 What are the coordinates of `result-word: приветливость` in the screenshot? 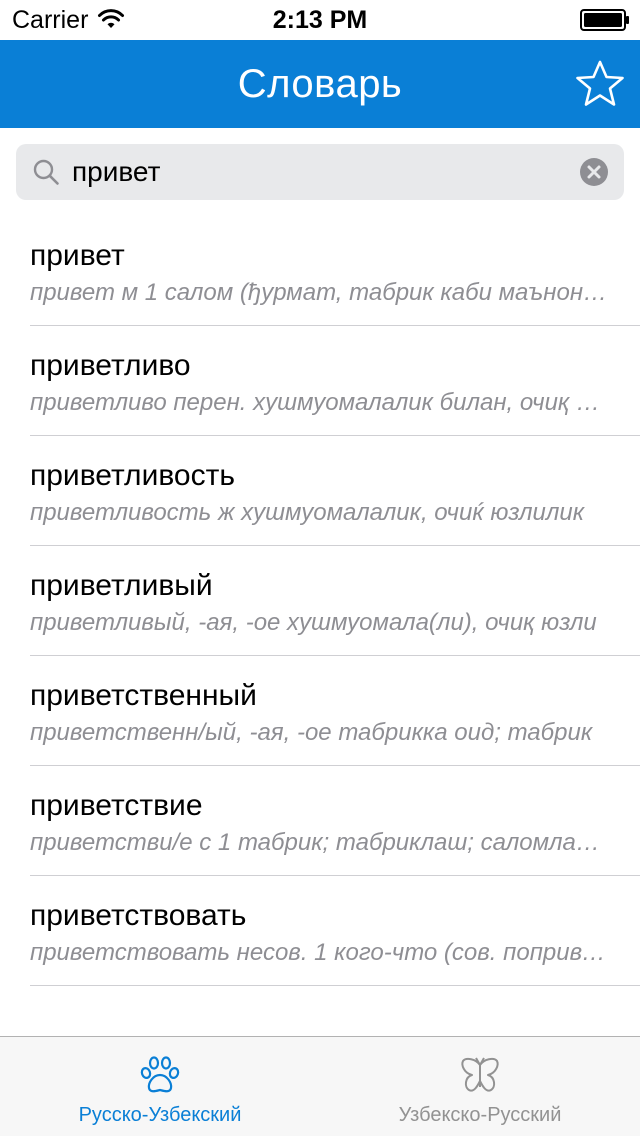 It's located at (132, 475).